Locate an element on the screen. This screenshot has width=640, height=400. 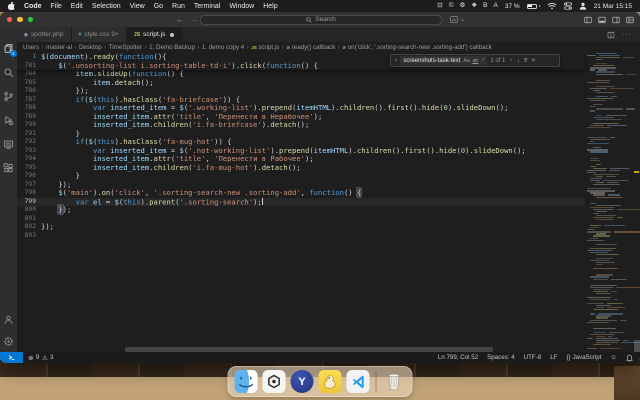
code-line: 801 is located at coordinates (301, 219).